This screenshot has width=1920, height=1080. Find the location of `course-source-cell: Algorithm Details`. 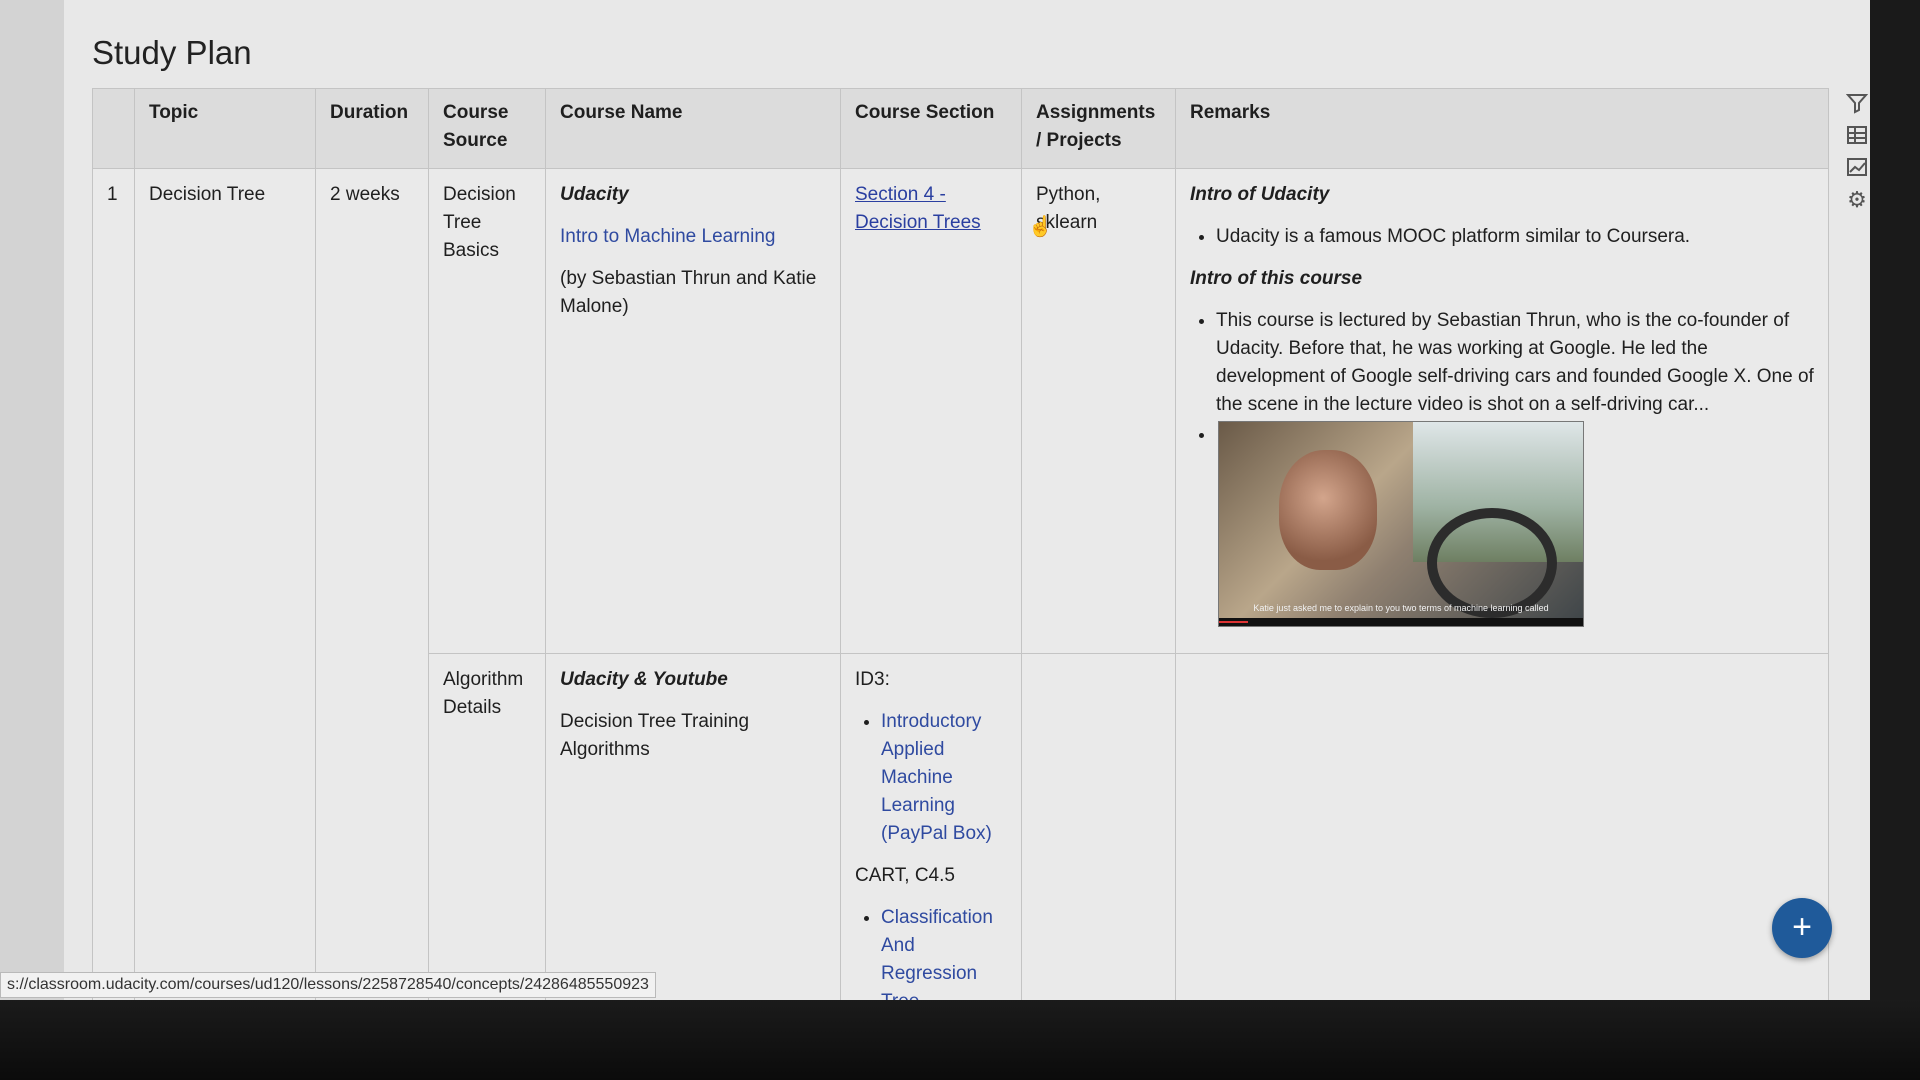

course-source-cell: Algorithm Details is located at coordinates (487, 826).